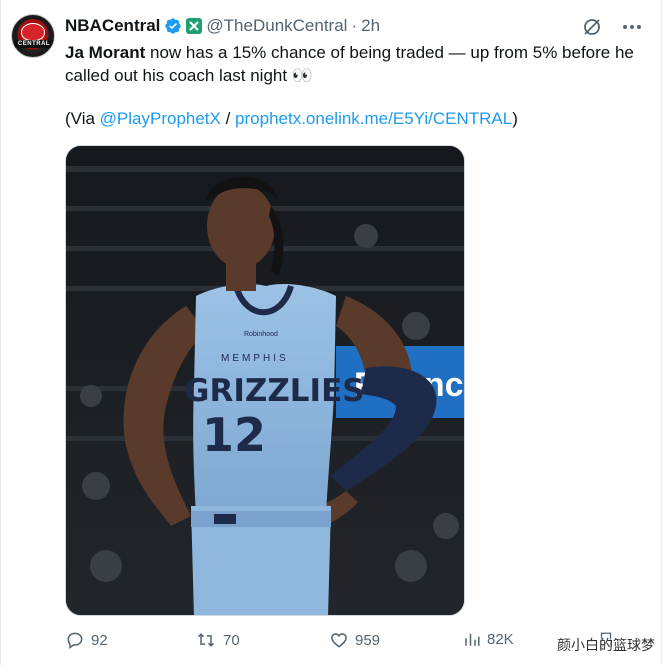  What do you see at coordinates (217, 640) in the screenshot?
I see `repost-button: 70` at bounding box center [217, 640].